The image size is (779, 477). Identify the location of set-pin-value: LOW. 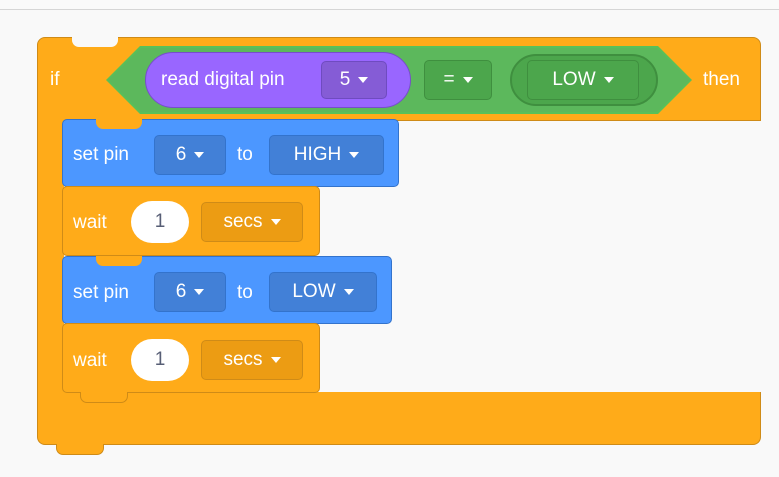
(314, 291).